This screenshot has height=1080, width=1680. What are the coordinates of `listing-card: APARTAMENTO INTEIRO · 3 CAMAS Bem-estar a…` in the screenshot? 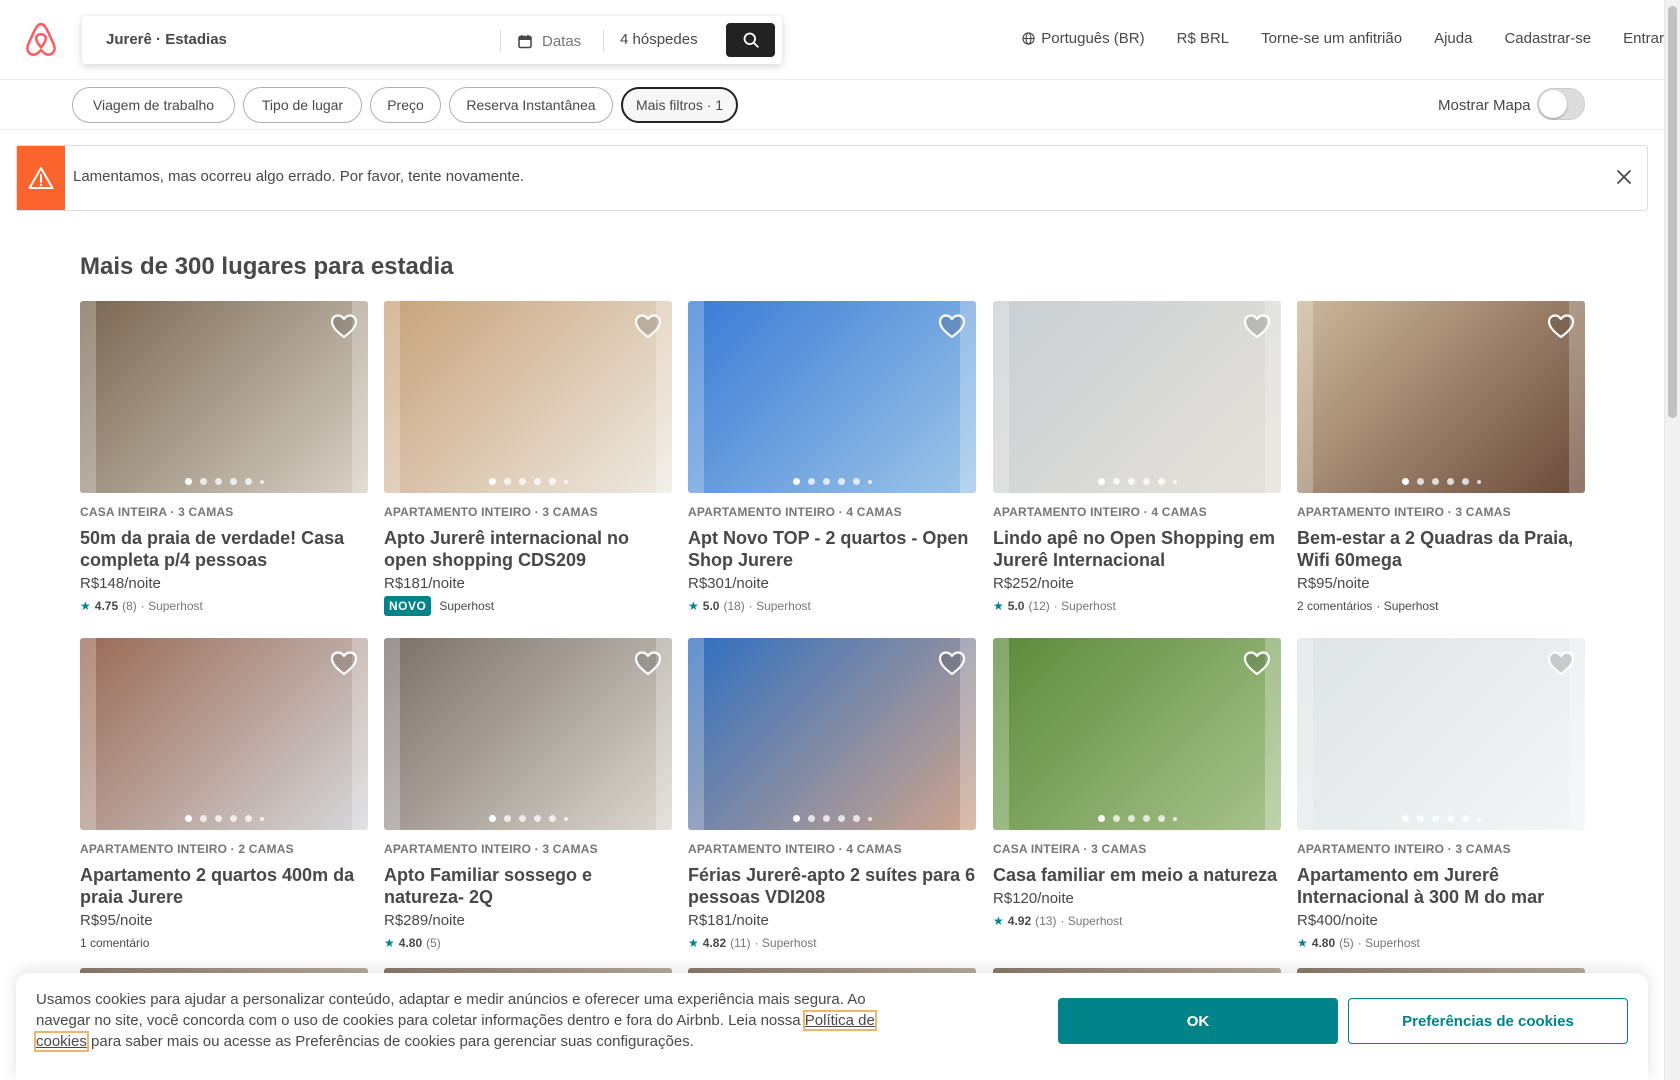 It's located at (1441, 458).